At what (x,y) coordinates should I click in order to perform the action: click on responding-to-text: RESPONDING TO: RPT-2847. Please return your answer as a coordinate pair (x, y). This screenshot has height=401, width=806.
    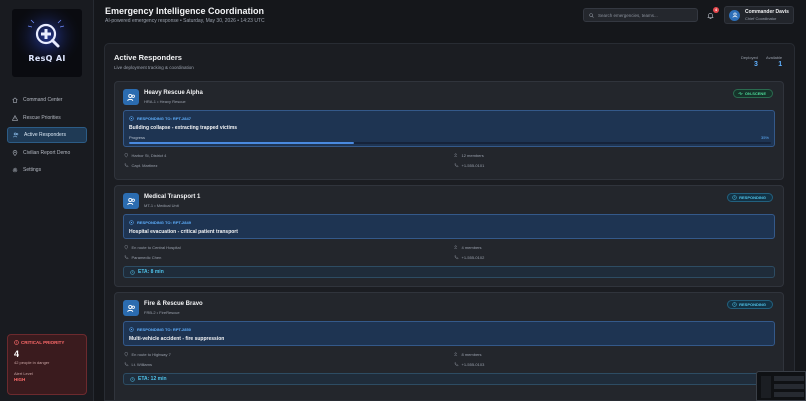
    Looking at the image, I should click on (164, 118).